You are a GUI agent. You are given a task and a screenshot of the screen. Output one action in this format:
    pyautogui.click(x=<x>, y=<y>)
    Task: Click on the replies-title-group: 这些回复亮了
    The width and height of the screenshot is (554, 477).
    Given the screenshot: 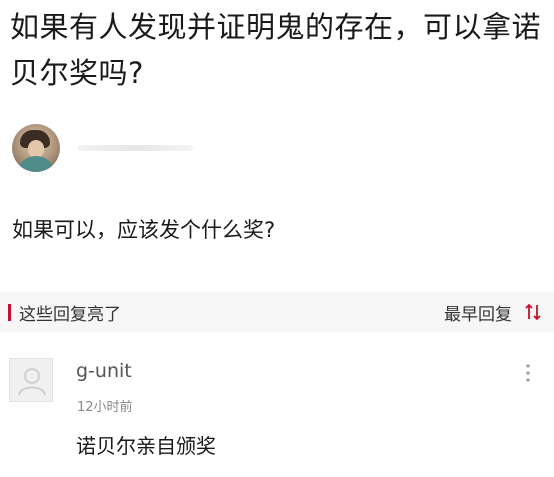 What is the action you would take?
    pyautogui.click(x=64, y=312)
    